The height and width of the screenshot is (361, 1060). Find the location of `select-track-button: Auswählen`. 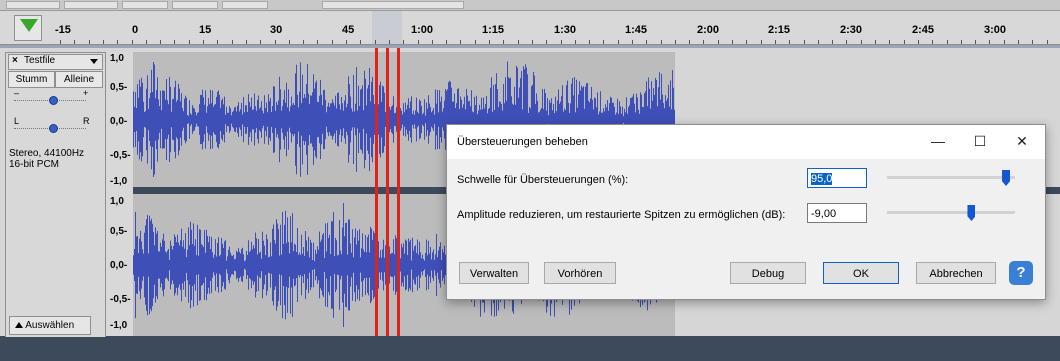

select-track-button: Auswählen is located at coordinates (50, 325).